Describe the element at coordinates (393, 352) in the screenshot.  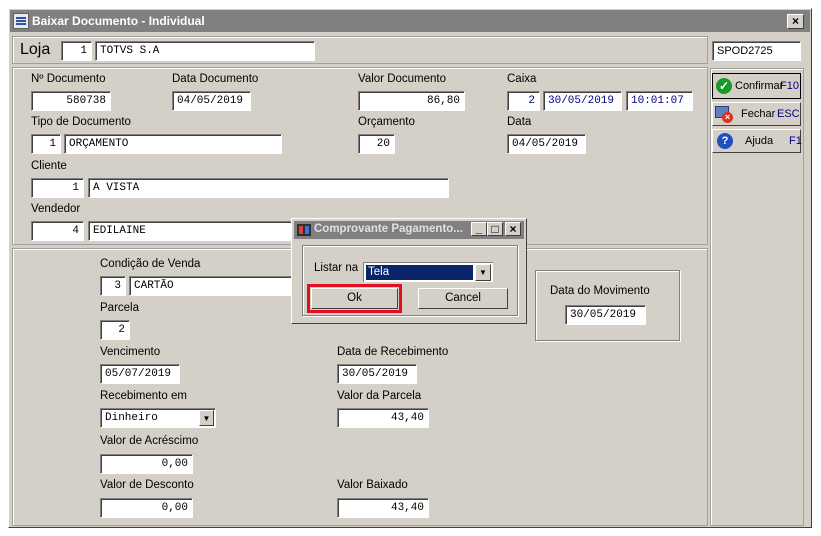
I see `data-recebimento-label: Data de Recebimento` at that location.